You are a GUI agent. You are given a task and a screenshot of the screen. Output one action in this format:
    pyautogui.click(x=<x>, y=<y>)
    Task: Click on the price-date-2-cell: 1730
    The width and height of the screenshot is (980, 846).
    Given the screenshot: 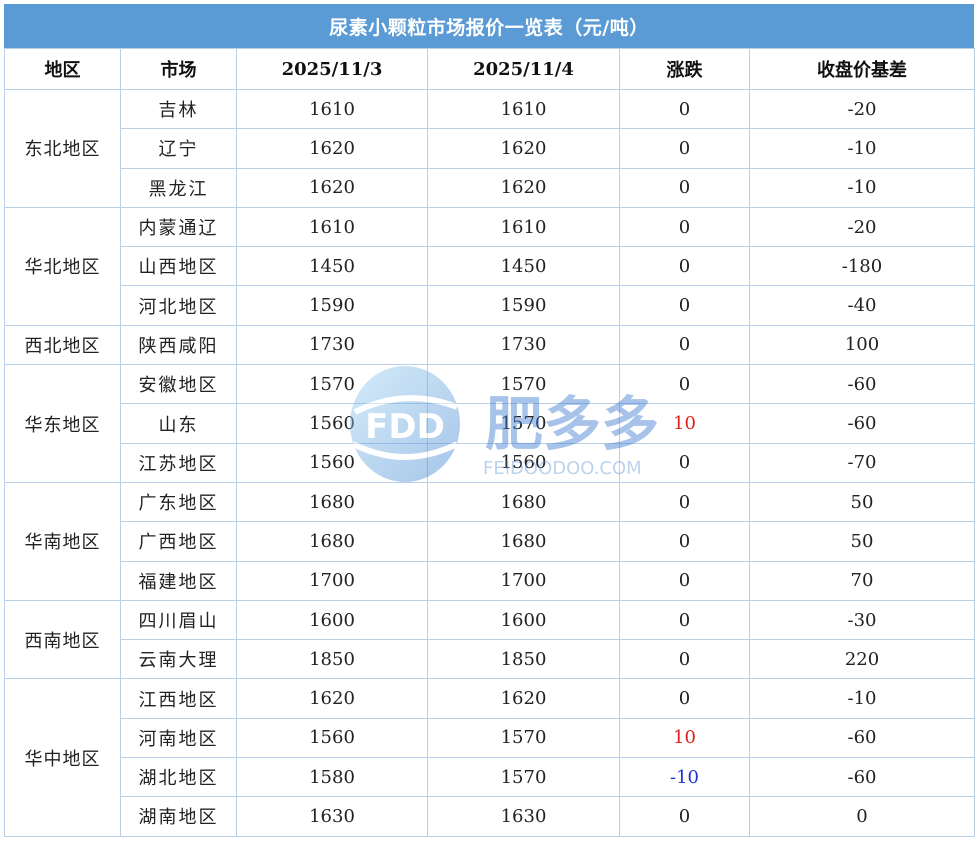 What is the action you would take?
    pyautogui.click(x=523, y=345)
    